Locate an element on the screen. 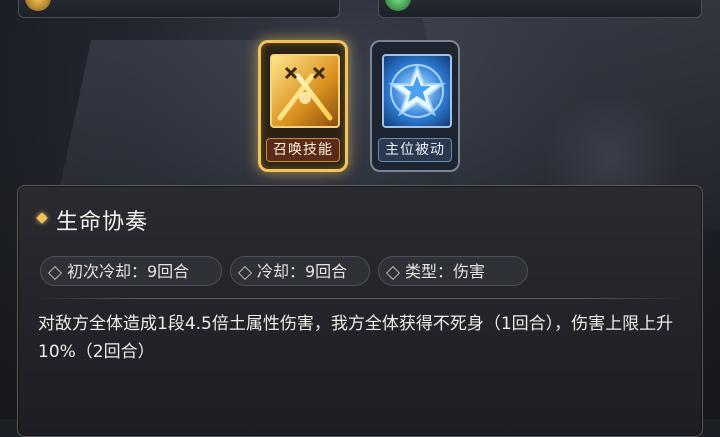 This screenshot has width=720, height=437. skill-card-summon: 召唤技能 is located at coordinates (303, 106).